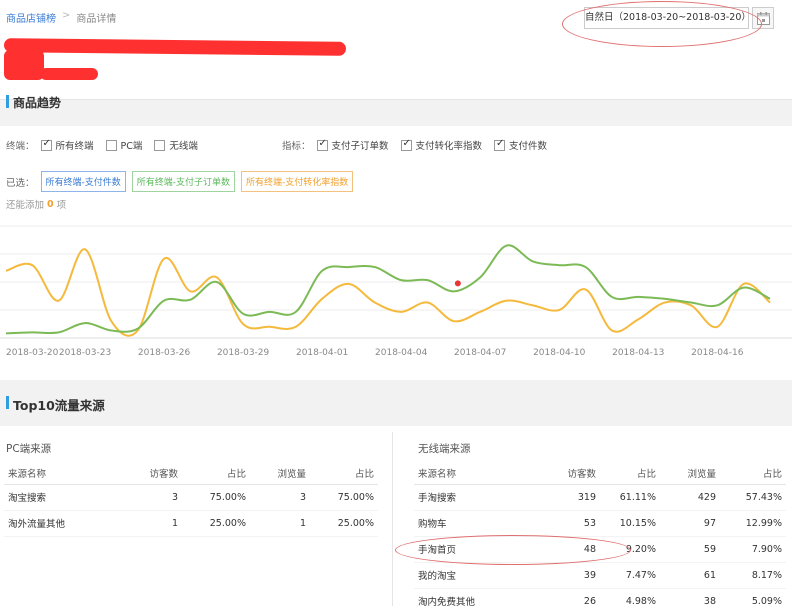 The width and height of the screenshot is (792, 606). What do you see at coordinates (83, 181) in the screenshot?
I see `selected-tag-units: 所有终端-支付件数` at bounding box center [83, 181].